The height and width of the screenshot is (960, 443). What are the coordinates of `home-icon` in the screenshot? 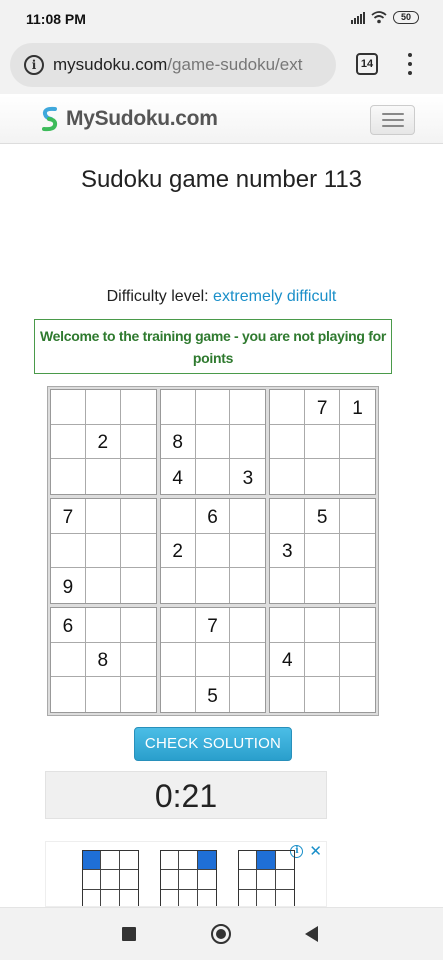 It's located at (221, 934).